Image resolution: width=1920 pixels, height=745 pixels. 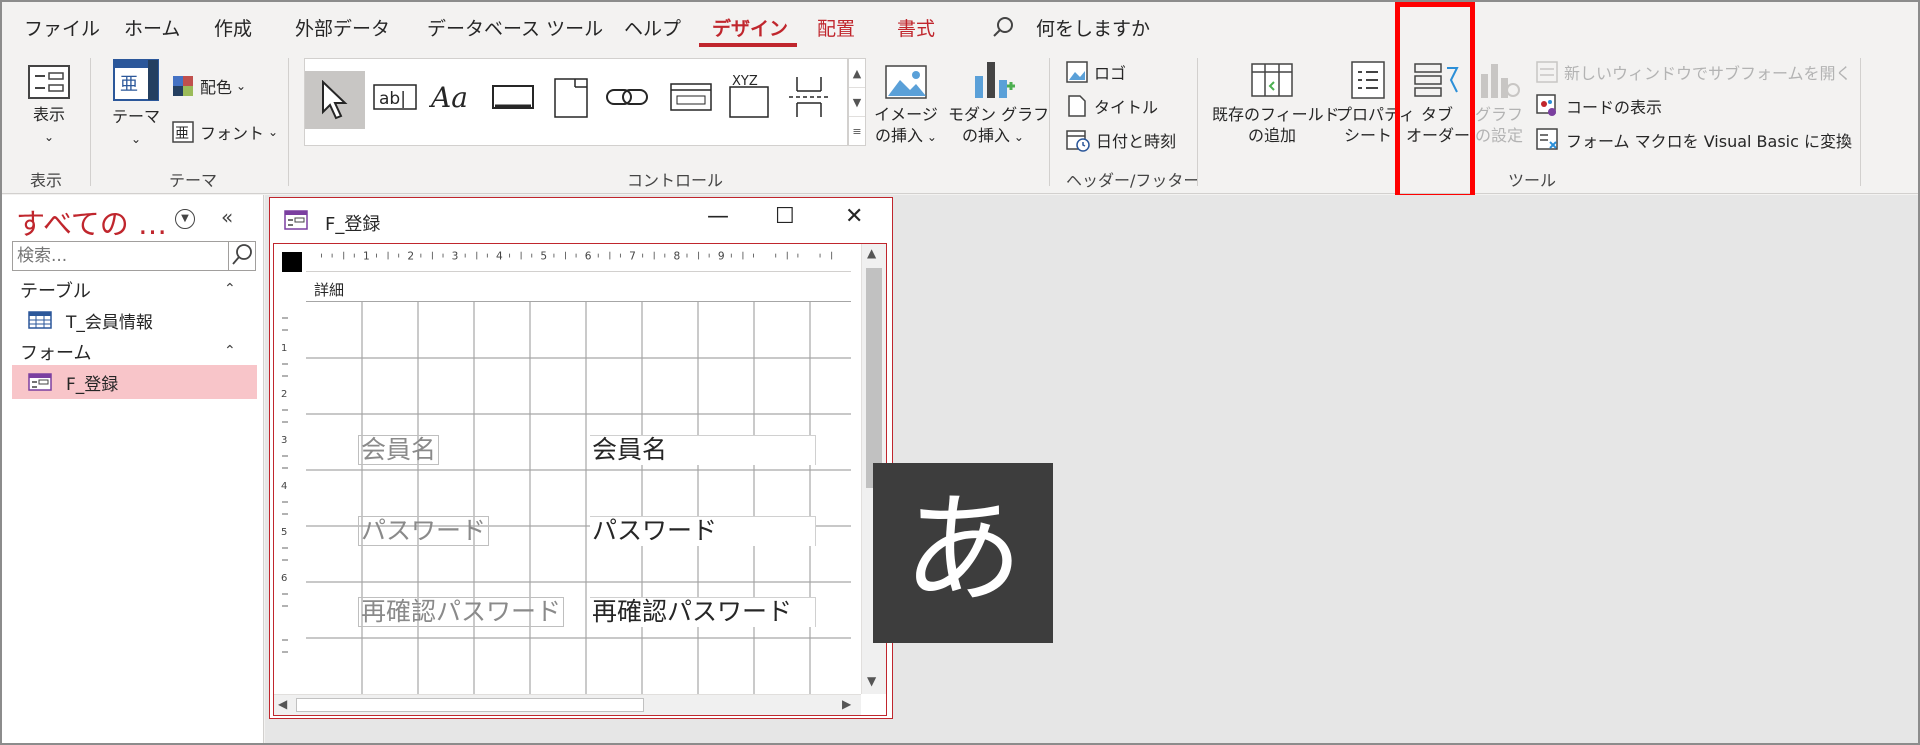 I want to click on view-button: 表示 ⌄, so click(x=49, y=106).